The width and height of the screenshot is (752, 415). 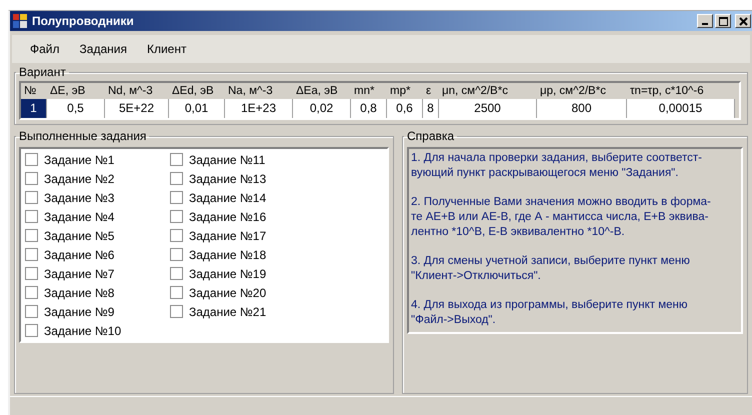 What do you see at coordinates (30, 91) in the screenshot?
I see `column-header: №` at bounding box center [30, 91].